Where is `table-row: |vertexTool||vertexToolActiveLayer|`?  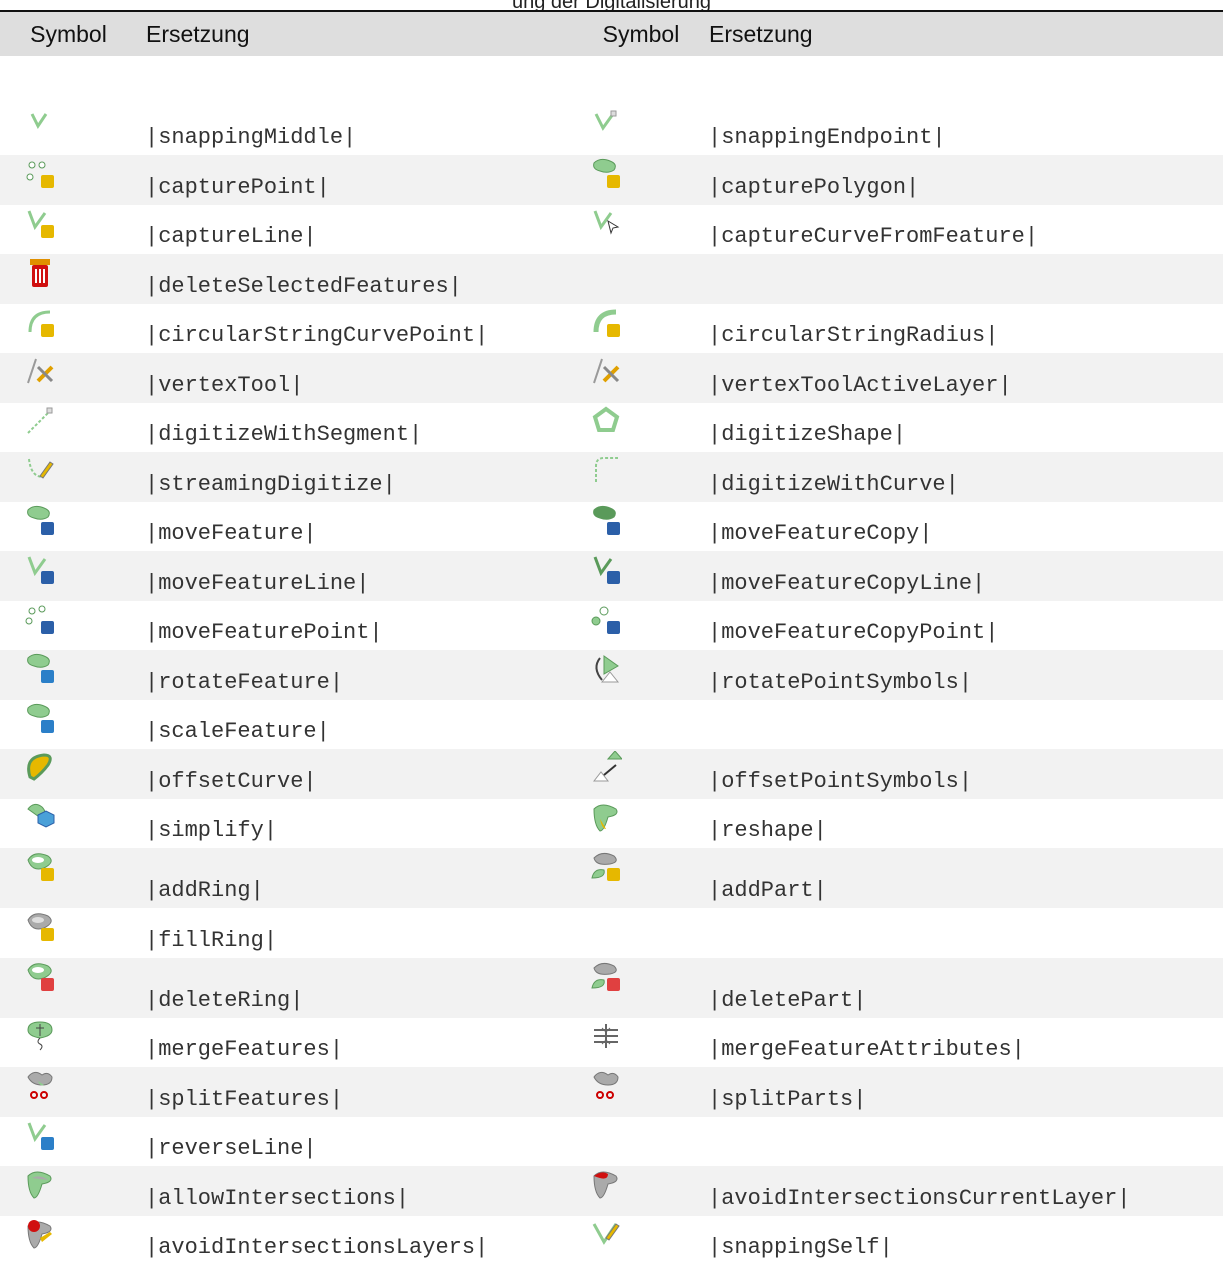 table-row: |vertexTool||vertexToolActiveLayer| is located at coordinates (611, 378).